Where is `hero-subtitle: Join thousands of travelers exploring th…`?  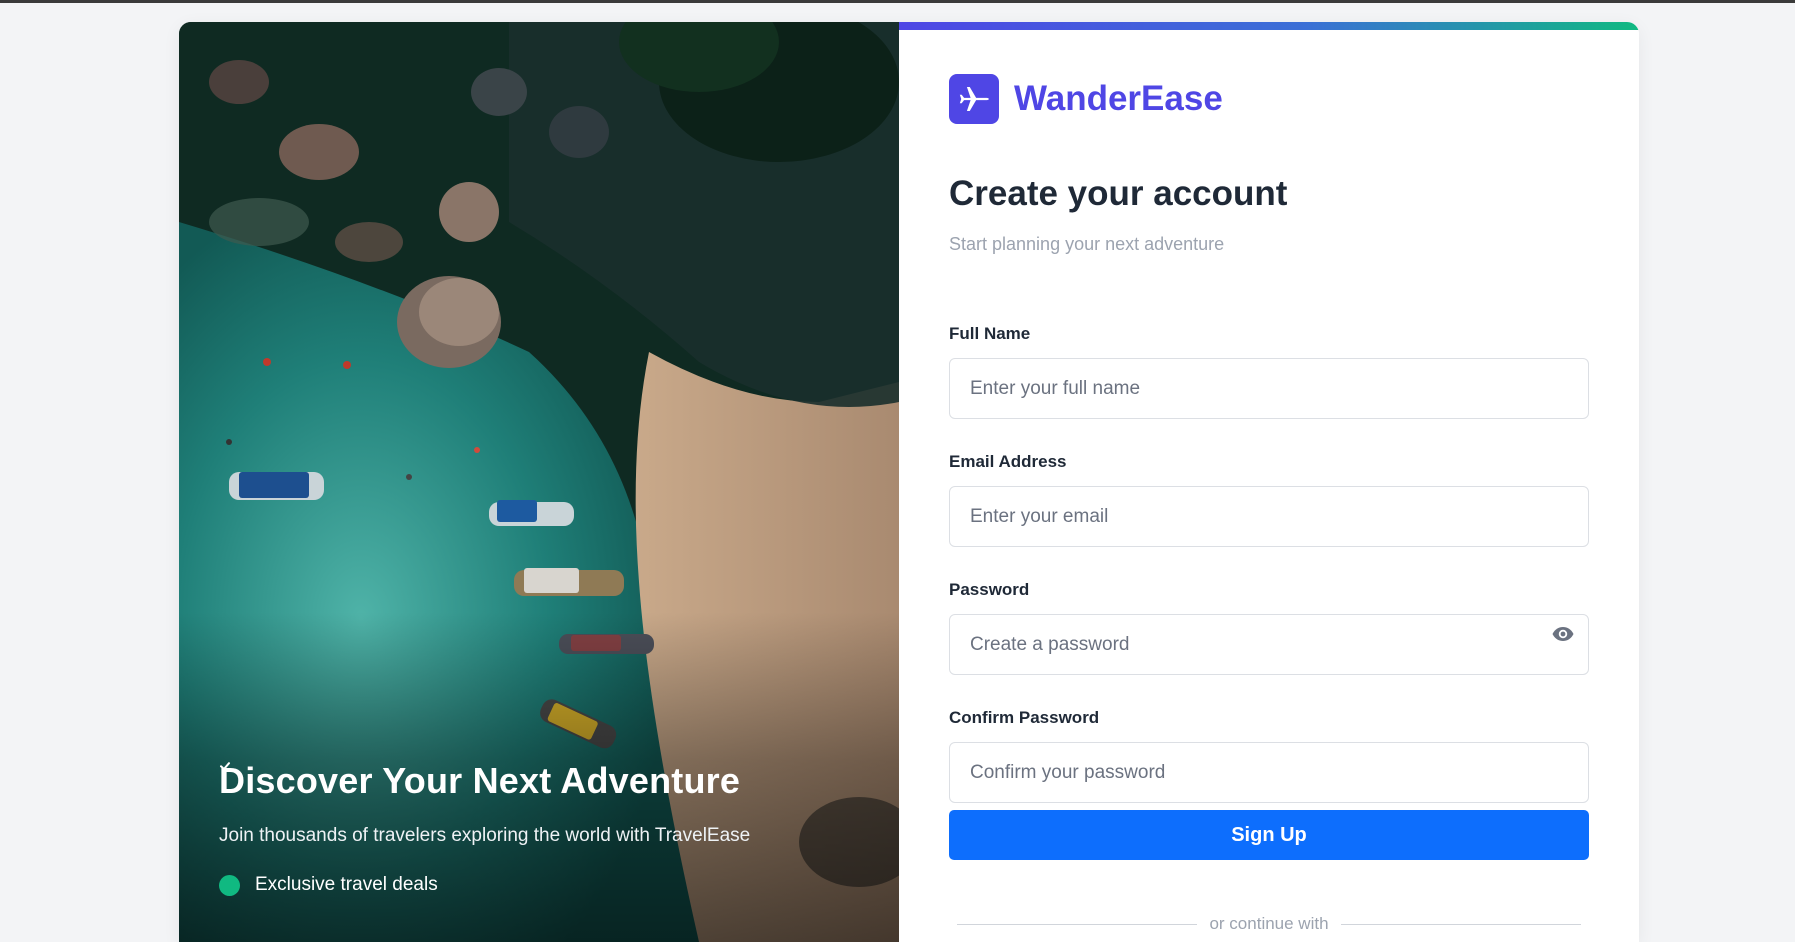
hero-subtitle: Join thousands of travelers exploring th… is located at coordinates (485, 835).